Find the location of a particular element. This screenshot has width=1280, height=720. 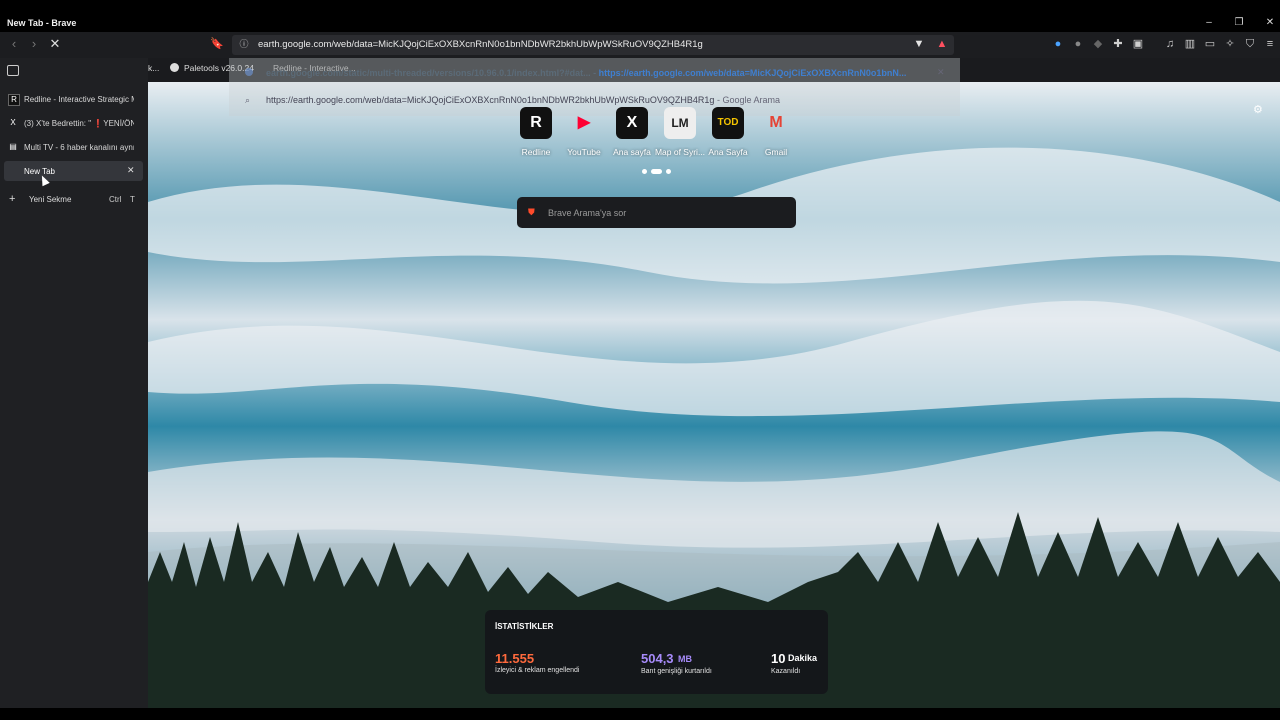

screenshot-icon: ▣ is located at coordinates (1138, 44).